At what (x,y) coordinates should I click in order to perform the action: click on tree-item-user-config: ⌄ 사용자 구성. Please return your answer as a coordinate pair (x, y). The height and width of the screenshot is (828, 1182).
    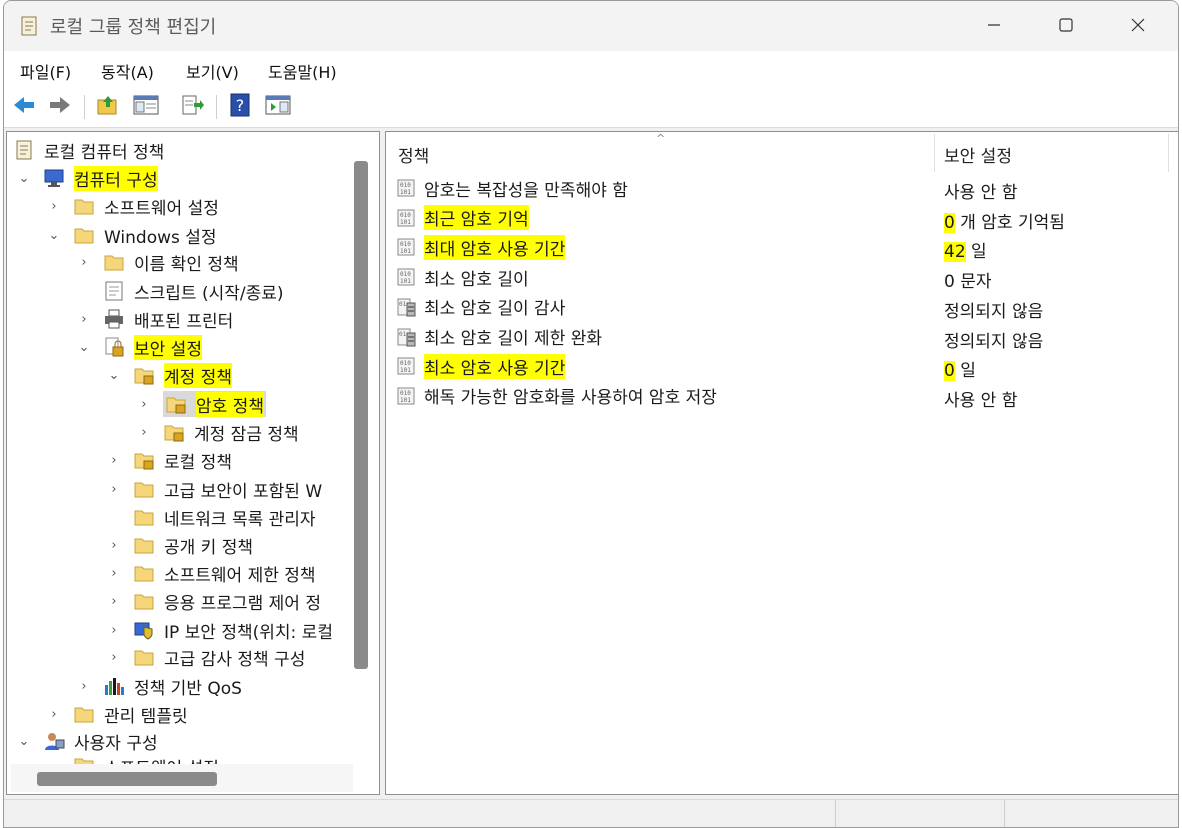
    Looking at the image, I should click on (87, 741).